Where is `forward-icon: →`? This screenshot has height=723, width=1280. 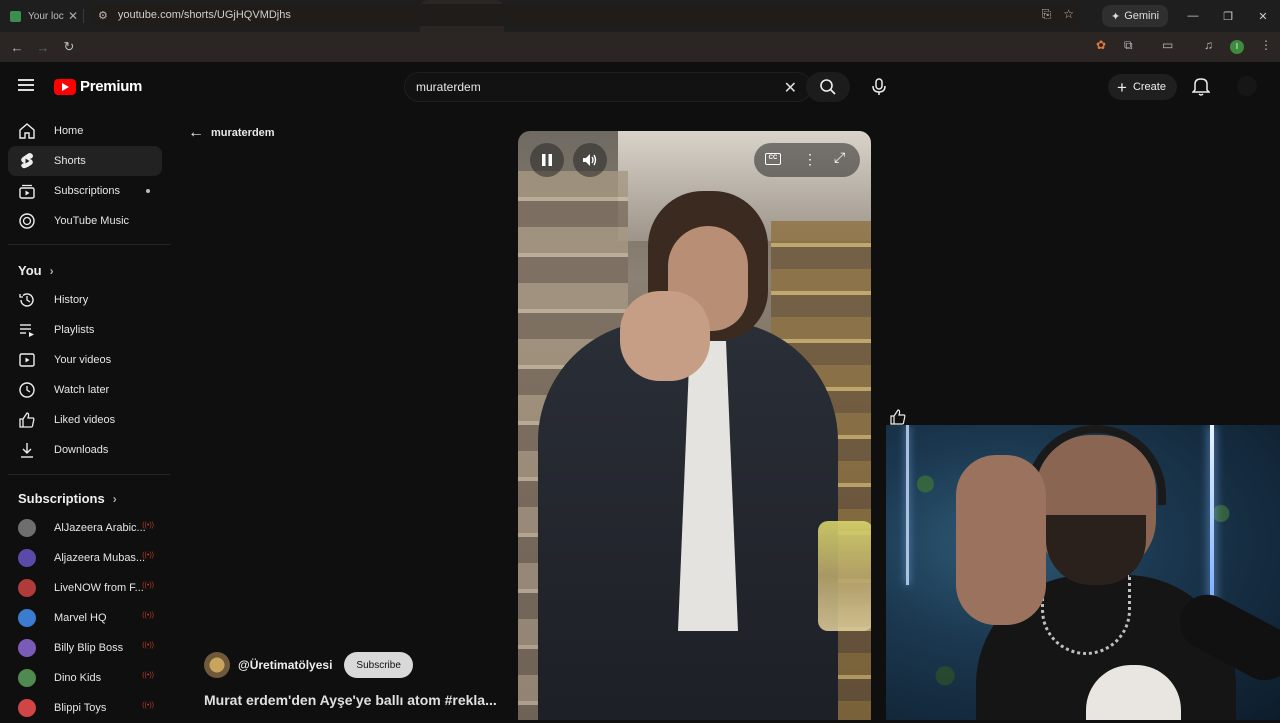 forward-icon: → is located at coordinates (43, 47).